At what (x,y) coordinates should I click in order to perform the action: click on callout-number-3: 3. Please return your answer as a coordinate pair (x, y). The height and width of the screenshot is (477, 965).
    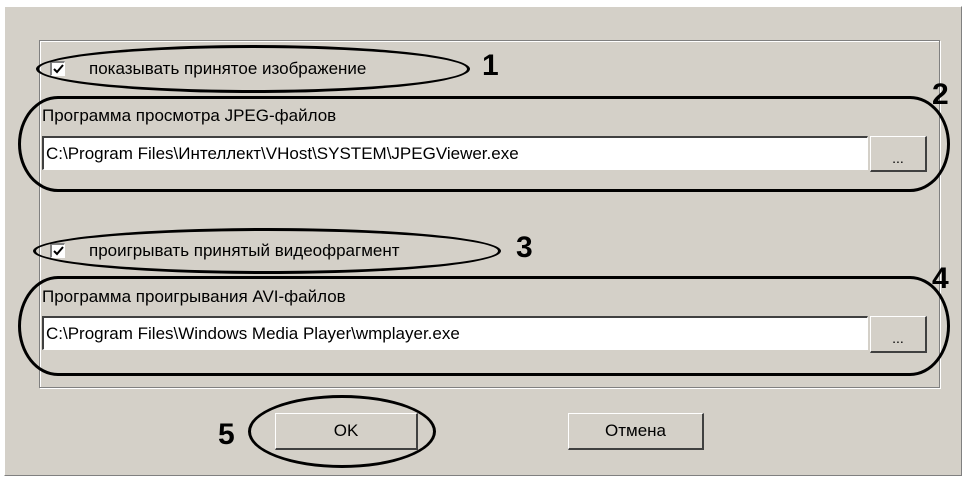
    Looking at the image, I should click on (524, 247).